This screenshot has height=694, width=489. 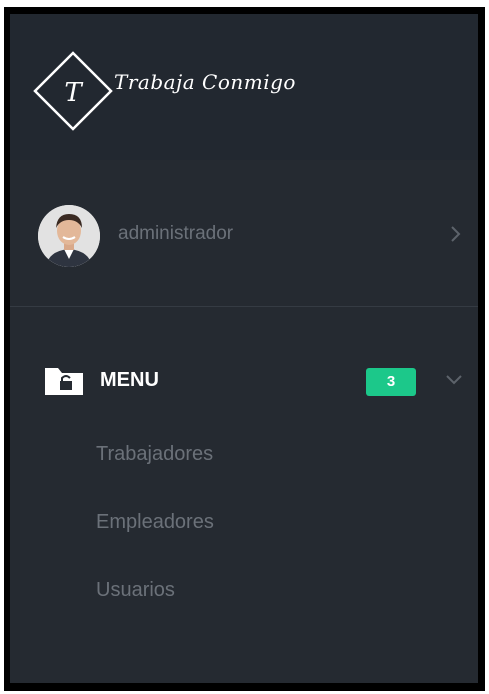 I want to click on menu-count-badge: 3, so click(x=391, y=382).